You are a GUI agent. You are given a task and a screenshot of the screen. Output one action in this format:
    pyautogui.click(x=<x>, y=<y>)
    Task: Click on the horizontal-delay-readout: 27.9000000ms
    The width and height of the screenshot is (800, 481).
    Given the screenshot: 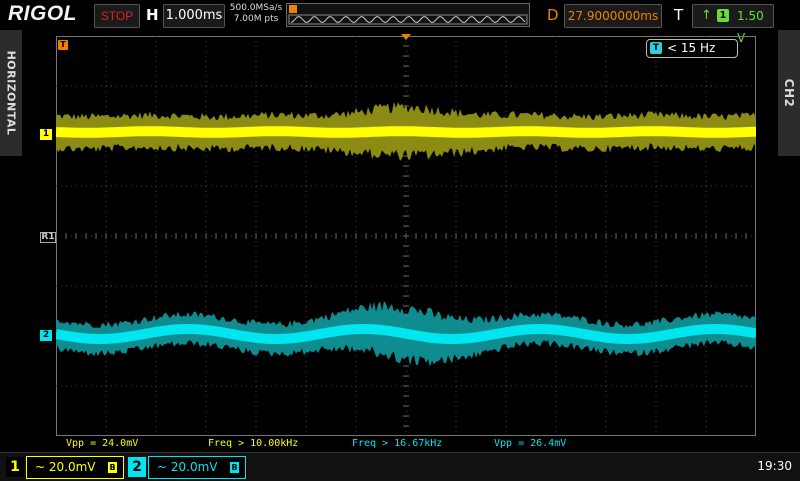 What is the action you would take?
    pyautogui.click(x=613, y=16)
    